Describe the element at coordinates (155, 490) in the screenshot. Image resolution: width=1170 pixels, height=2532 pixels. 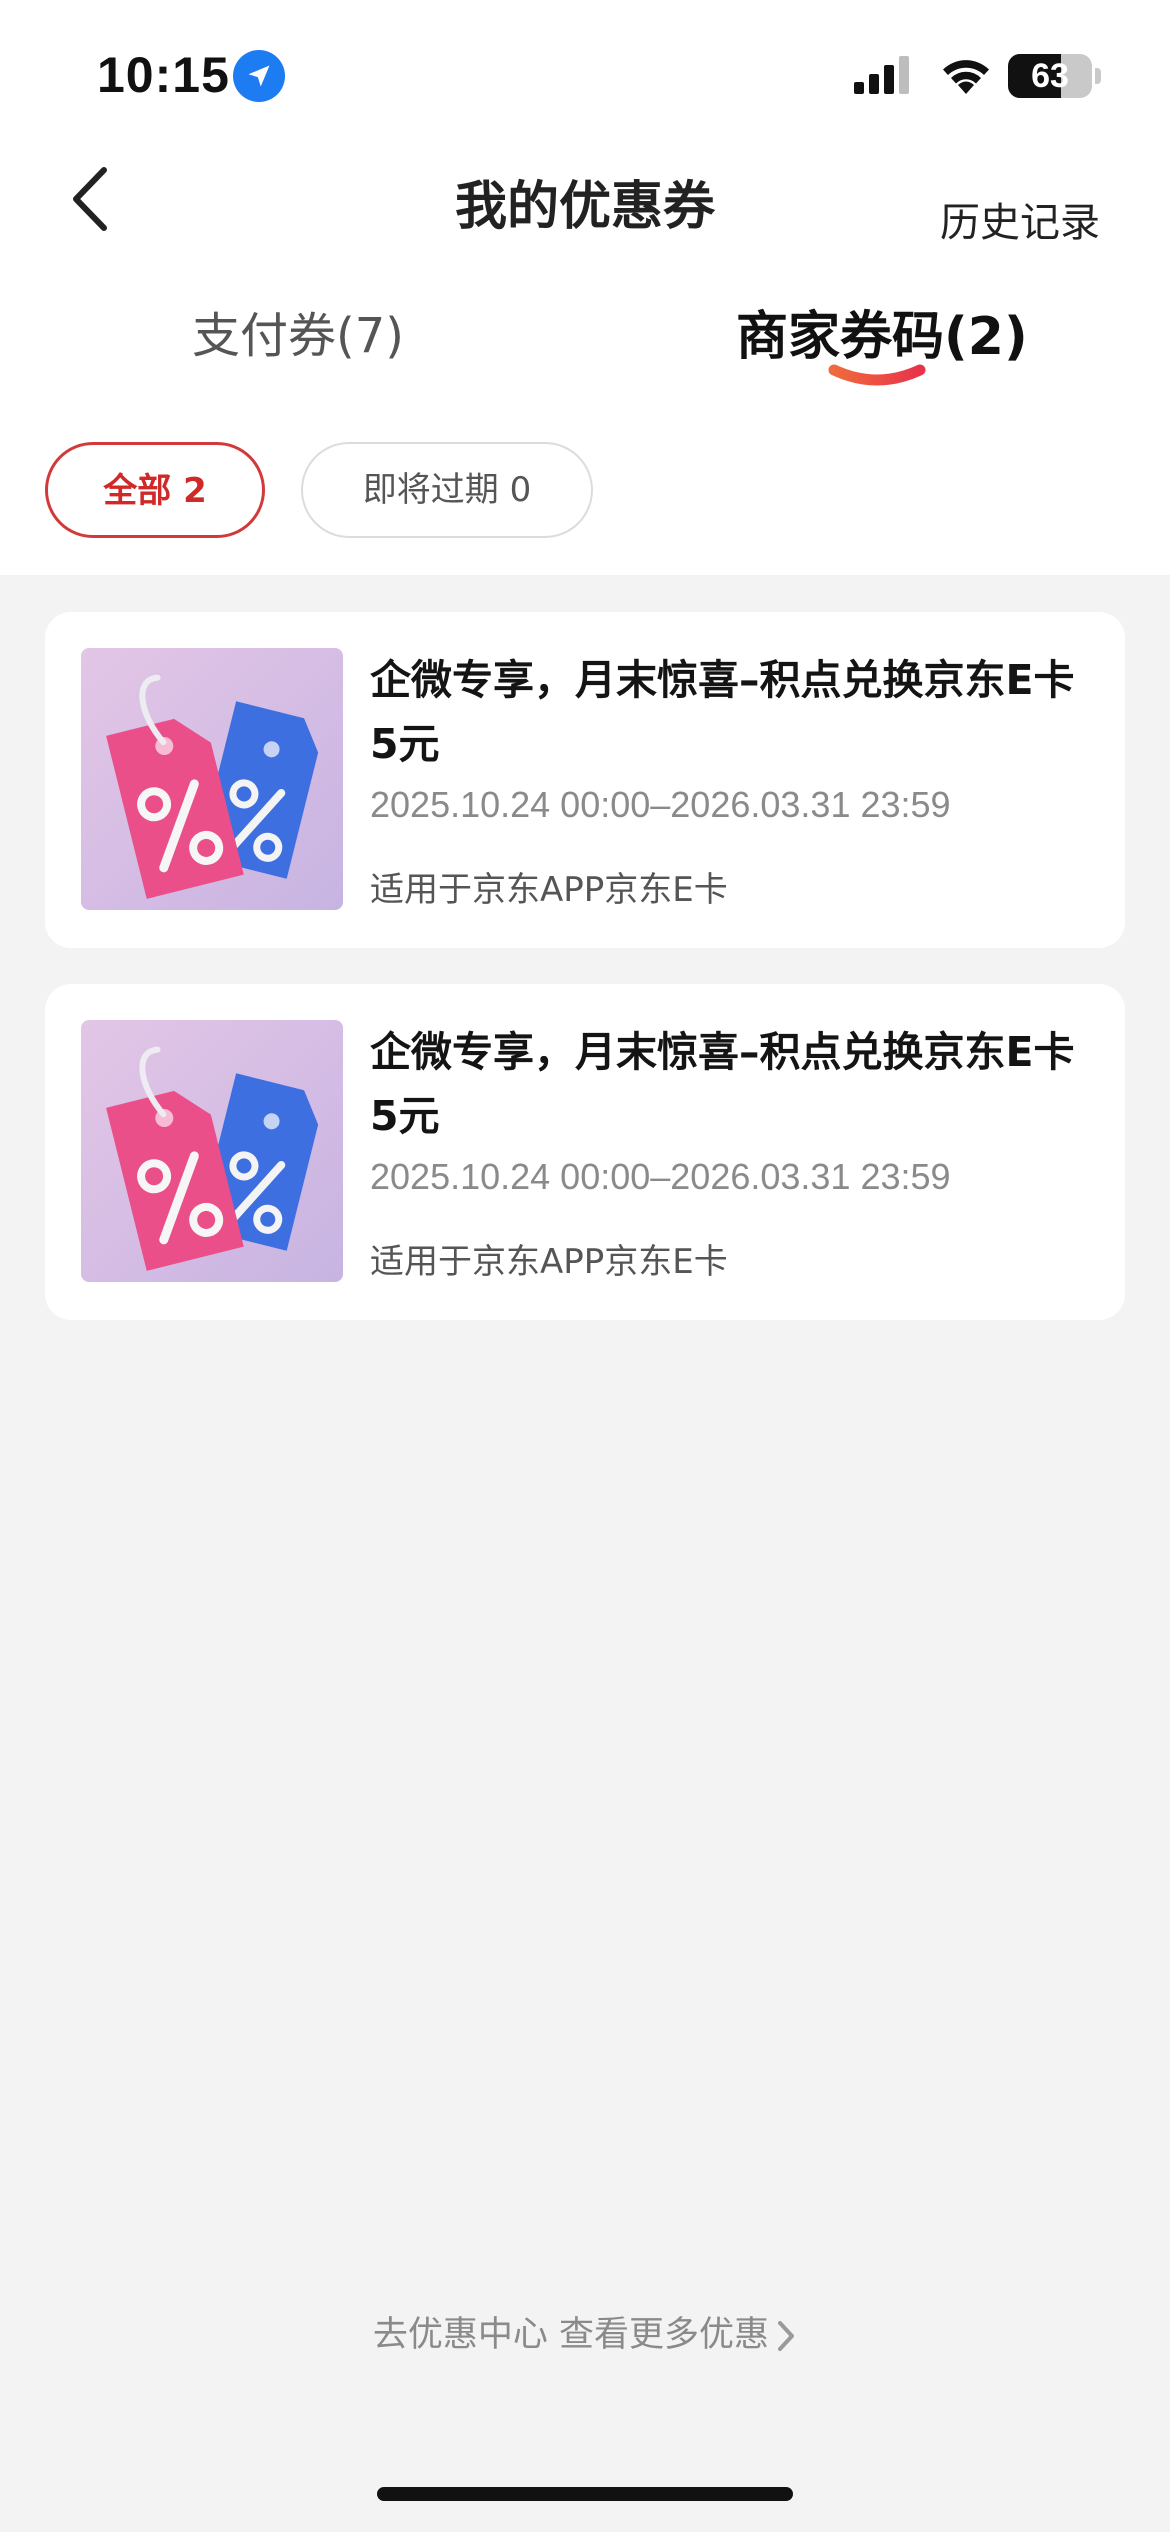
I see `filter-all-chip: 全部 2` at that location.